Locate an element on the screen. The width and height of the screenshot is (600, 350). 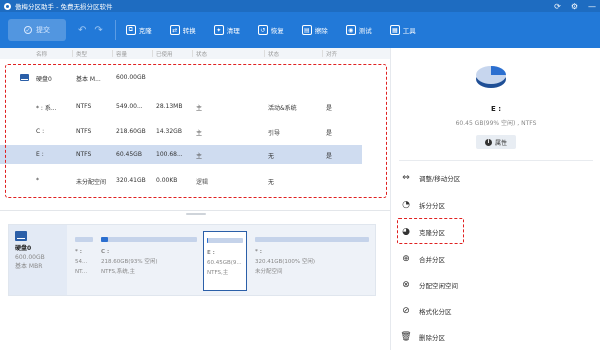
action-label: 分配空闲空间 is located at coordinates (438, 286).